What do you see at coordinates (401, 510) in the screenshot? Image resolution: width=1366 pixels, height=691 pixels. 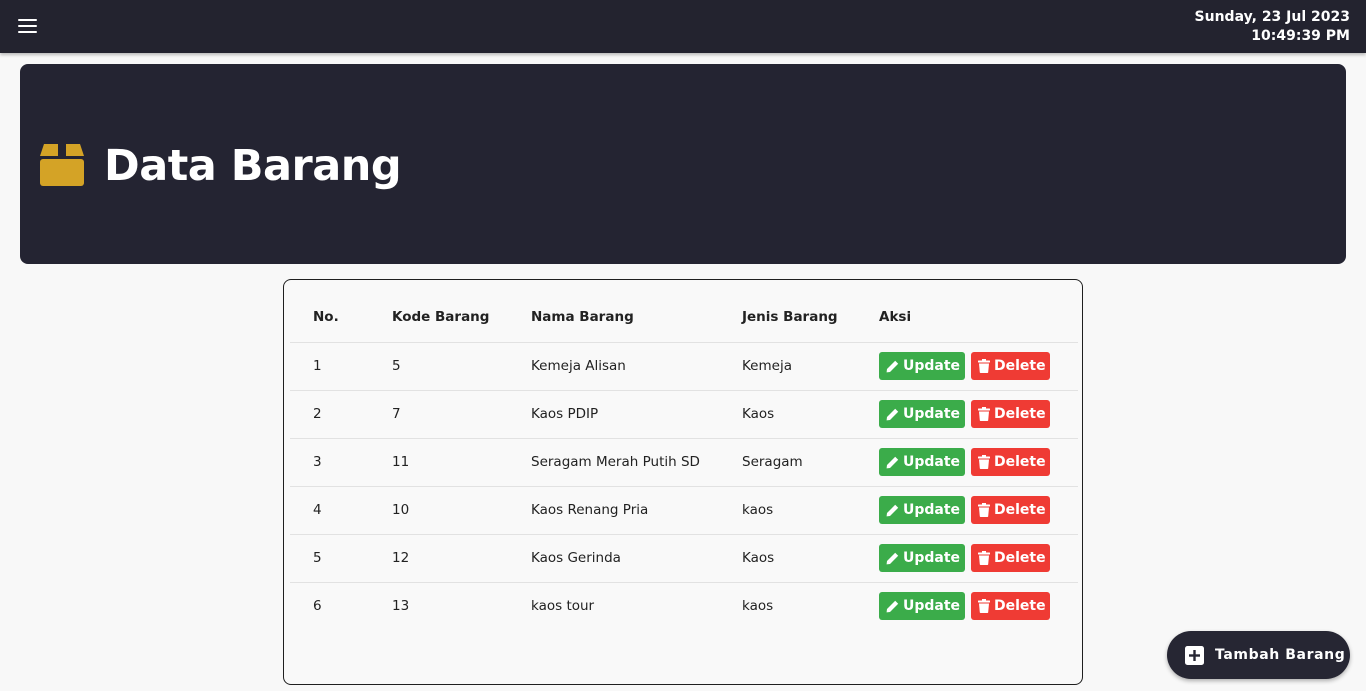 I see `cell-kode-barang: 10` at bounding box center [401, 510].